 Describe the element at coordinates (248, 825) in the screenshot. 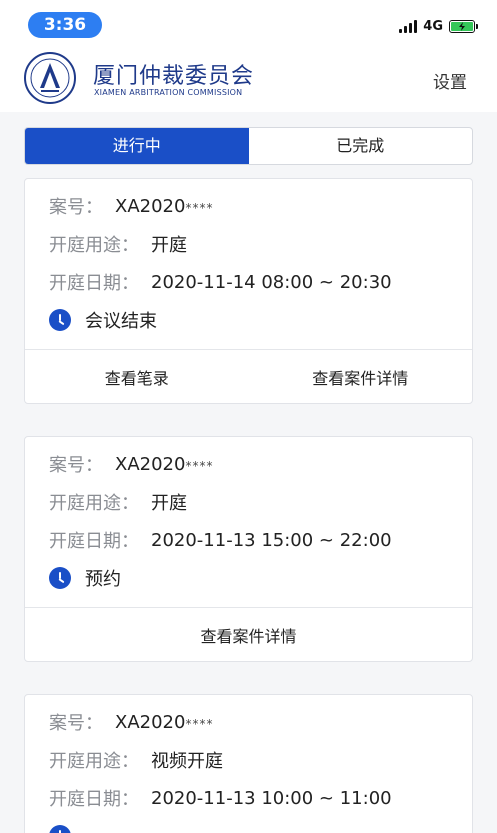

I see `case-status` at that location.